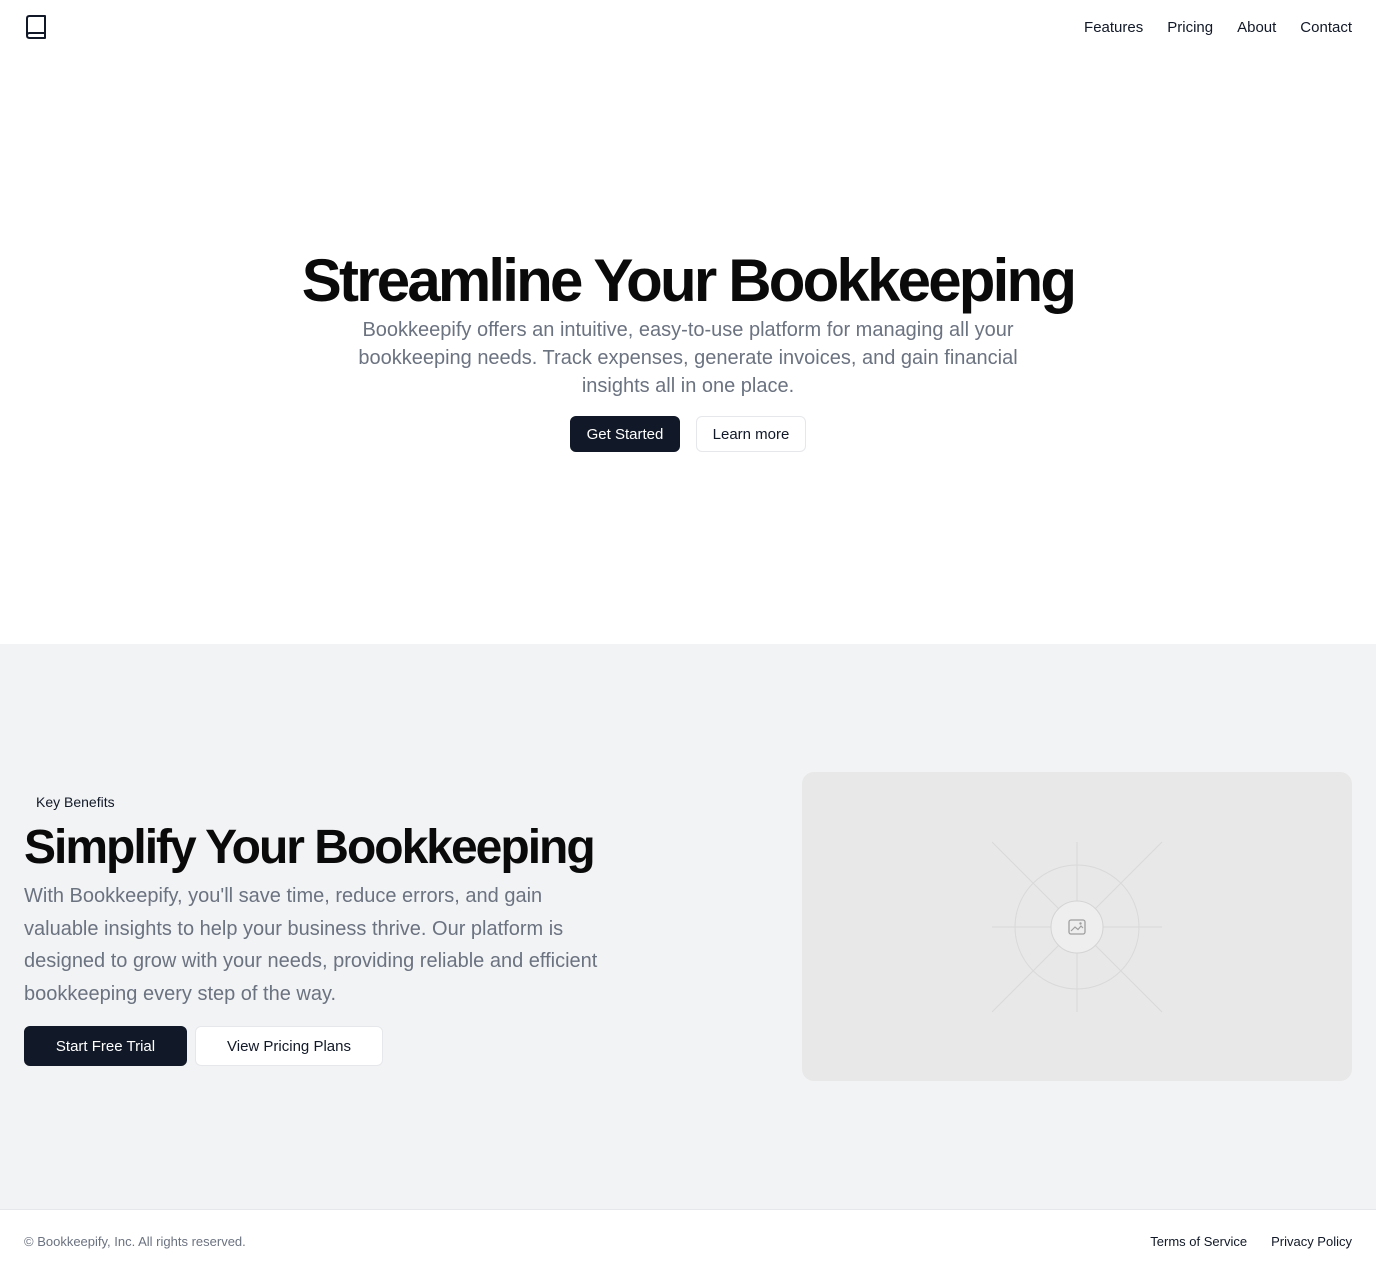  I want to click on main-nav: Features Pricing About Contact, so click(1218, 28).